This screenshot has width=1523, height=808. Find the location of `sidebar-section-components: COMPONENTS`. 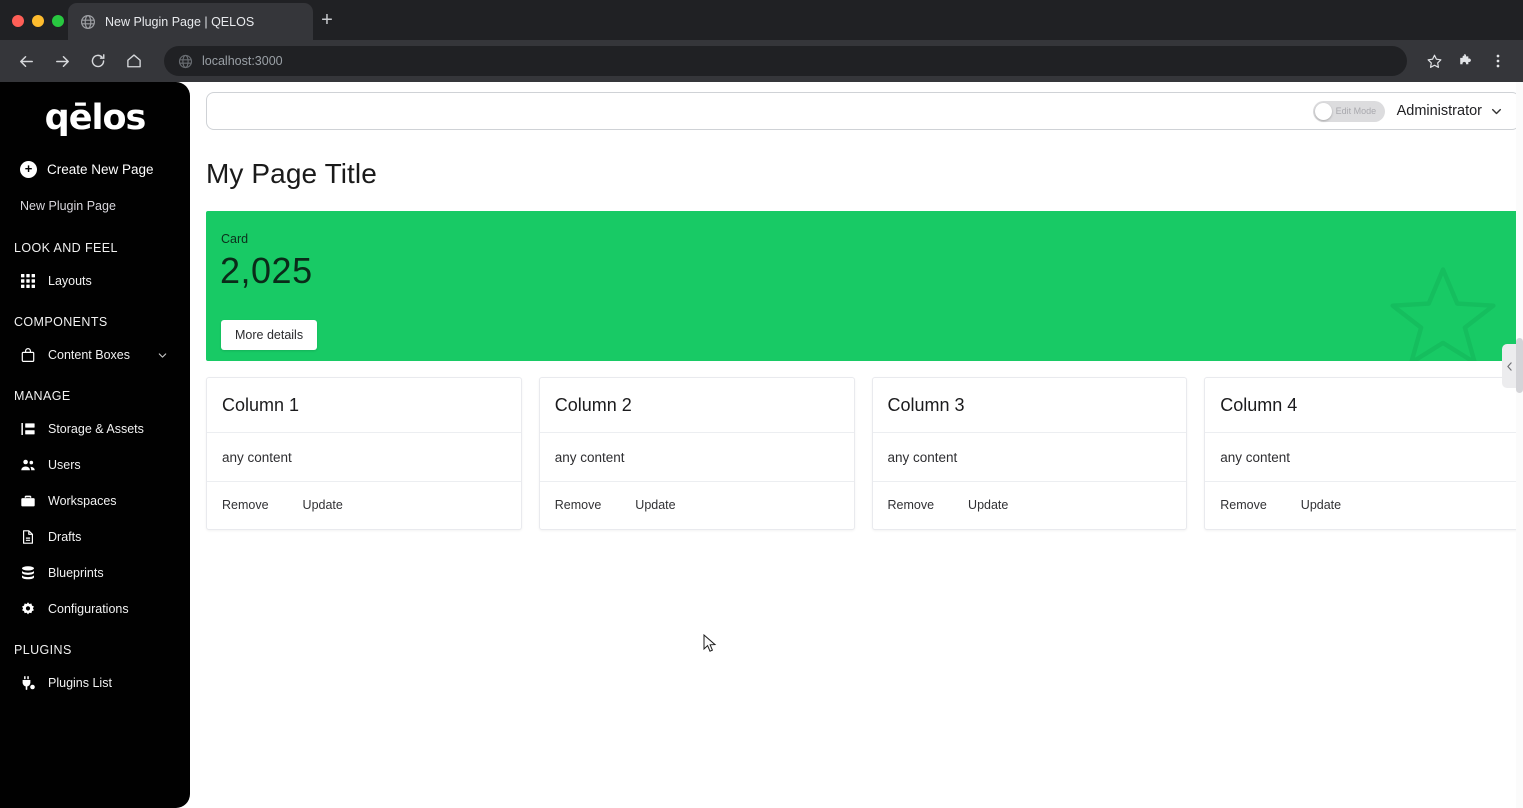

sidebar-section-components: COMPONENTS is located at coordinates (61, 322).